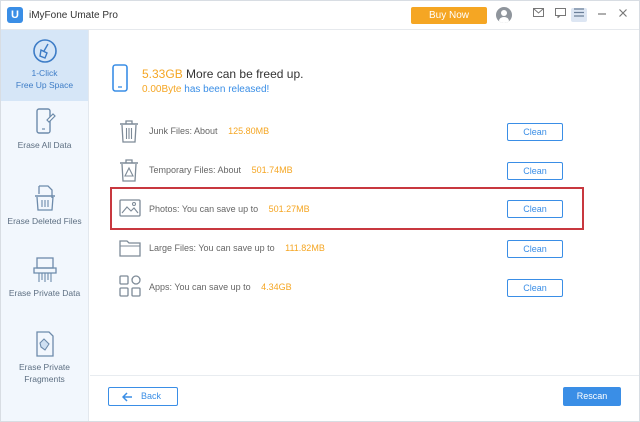 Image resolution: width=640 pixels, height=422 pixels. I want to click on minimize-icon, so click(602, 15).